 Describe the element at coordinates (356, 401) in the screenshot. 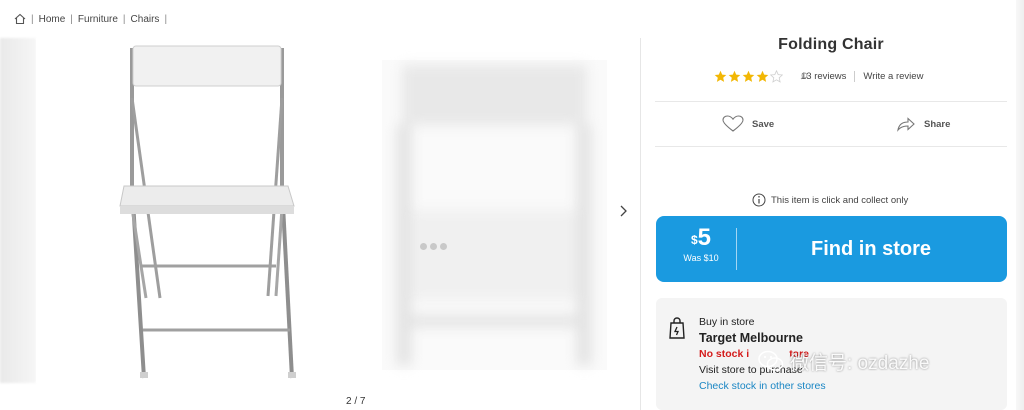

I see `image-counter: 2 / 7` at that location.